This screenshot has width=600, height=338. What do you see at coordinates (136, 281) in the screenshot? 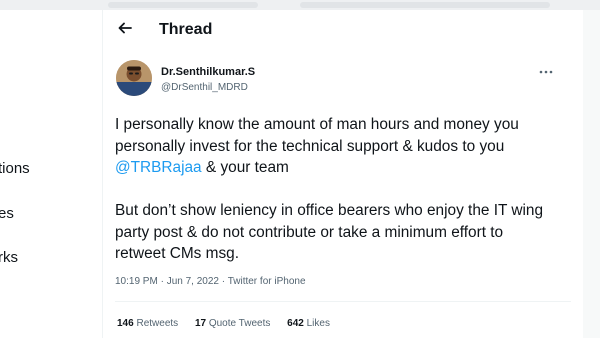
I see `tweet-time: 10:19 PM` at bounding box center [136, 281].